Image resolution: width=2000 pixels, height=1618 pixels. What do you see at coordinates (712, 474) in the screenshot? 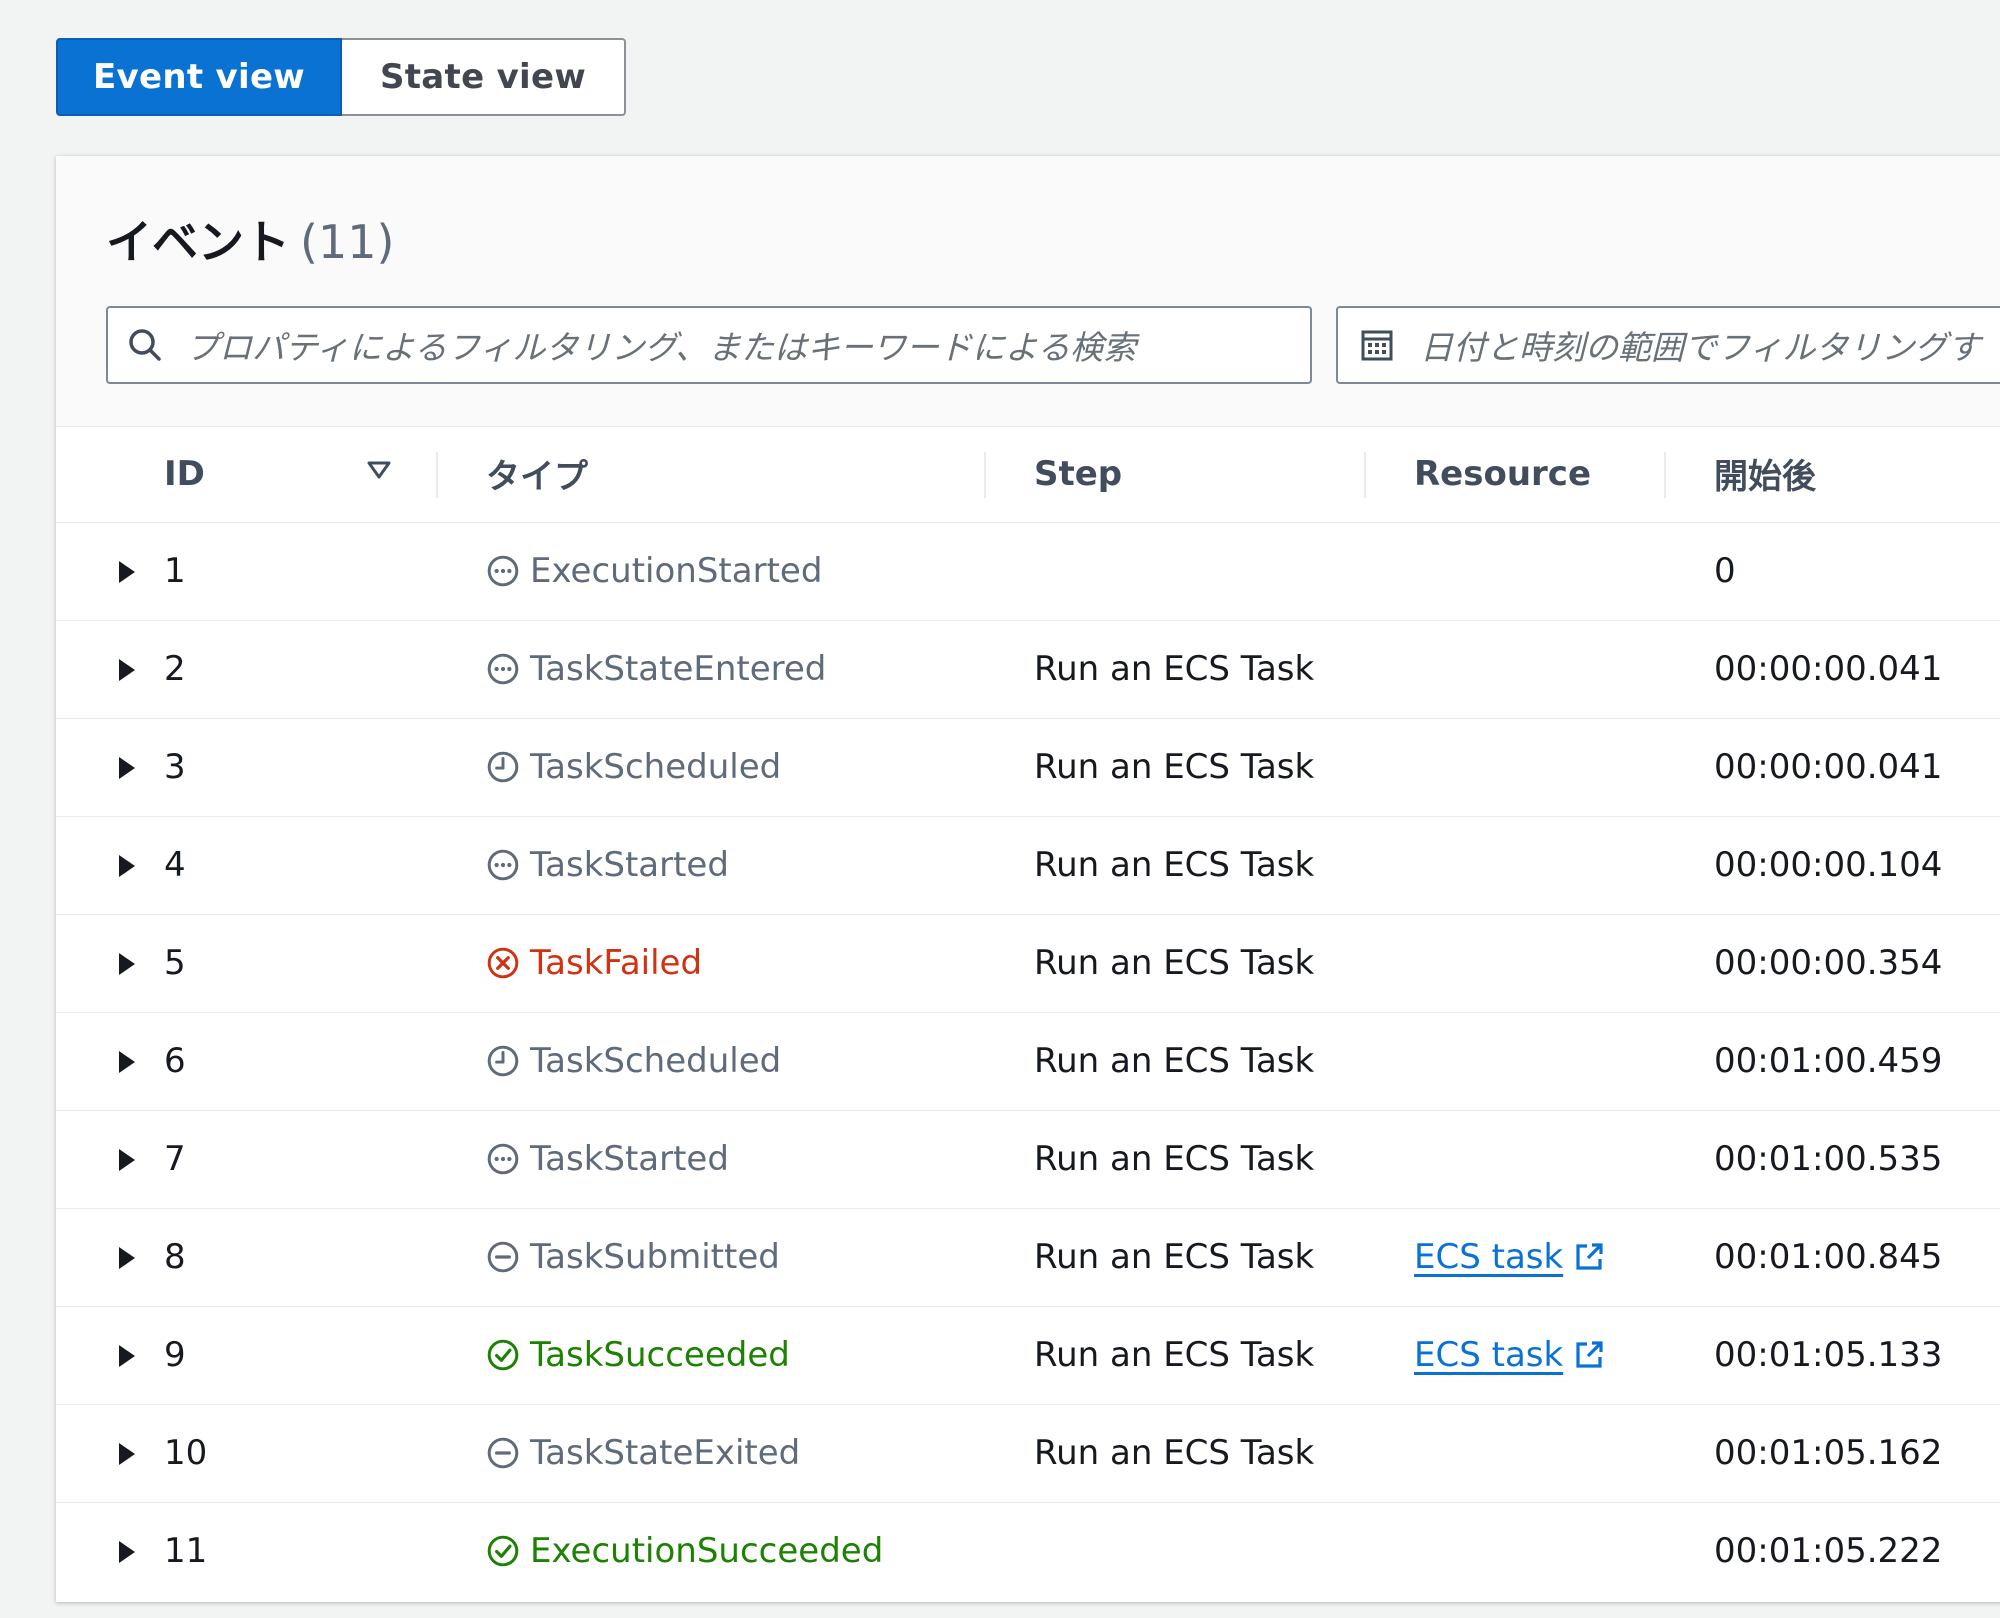
I see `column-header-type: タイプ` at bounding box center [712, 474].